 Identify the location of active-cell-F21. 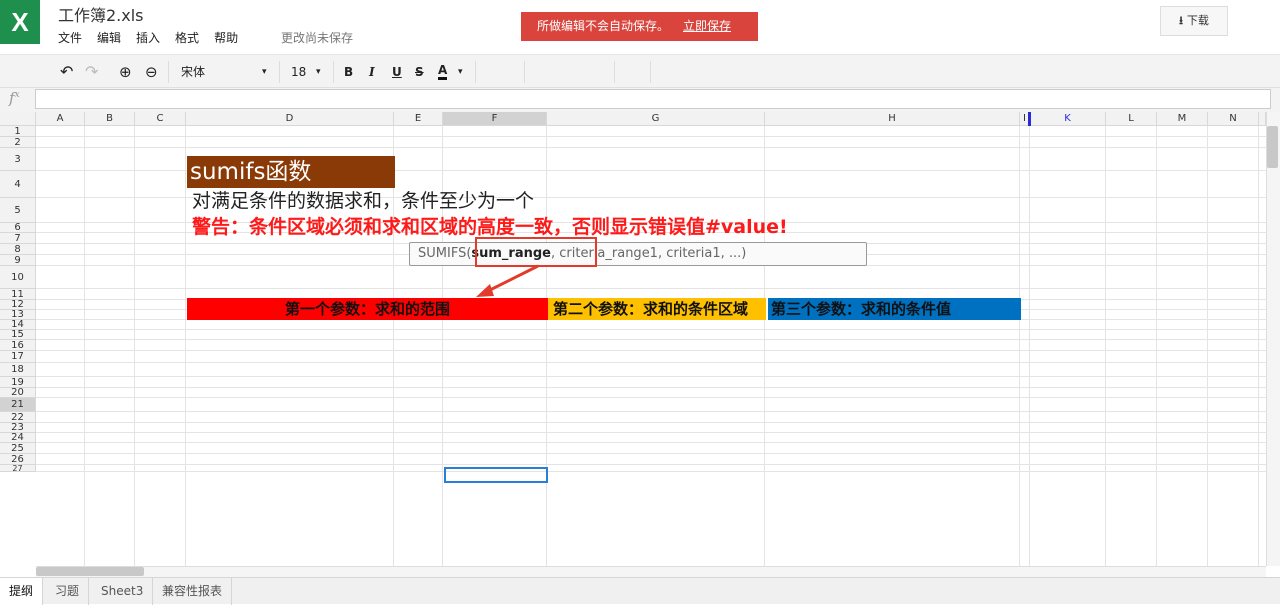
(496, 475).